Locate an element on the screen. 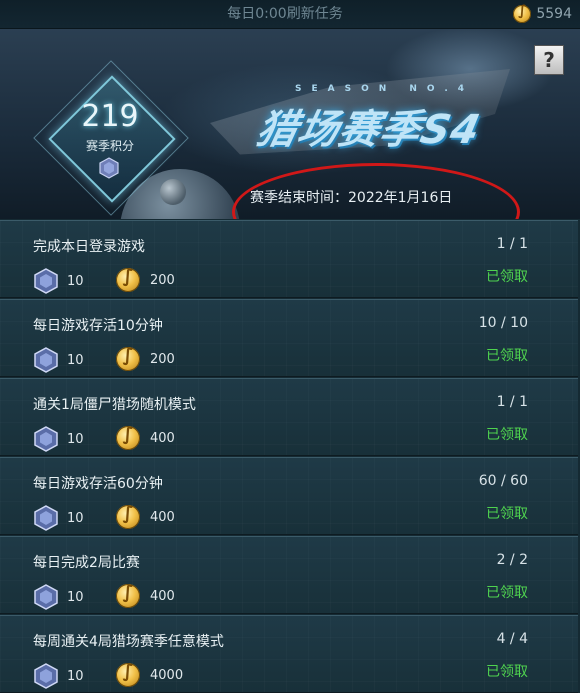  task-name: 每日游戏存活60分钟 is located at coordinates (98, 484).